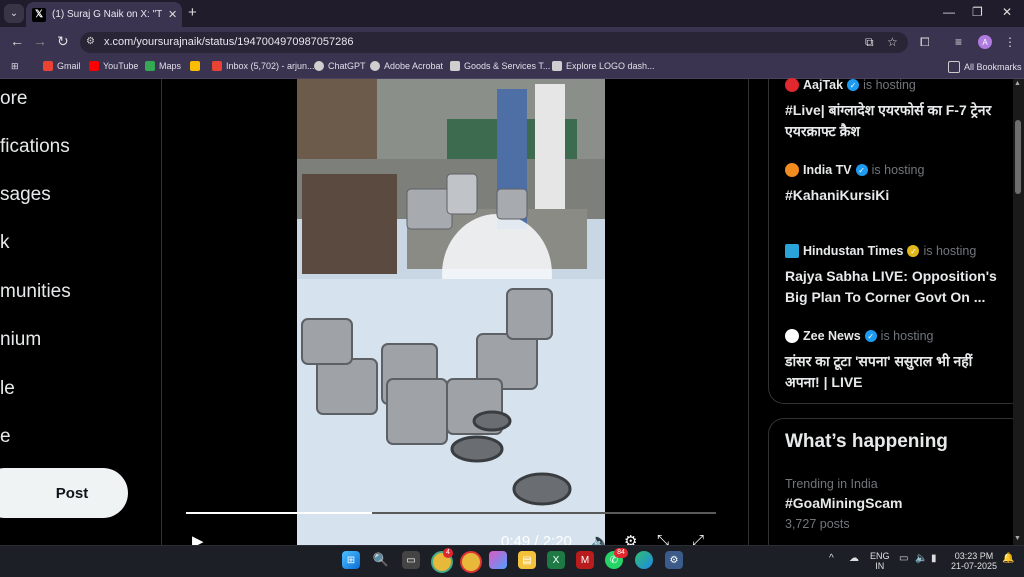 The image size is (1024, 577). I want to click on zeenews-avatar-icon, so click(792, 336).